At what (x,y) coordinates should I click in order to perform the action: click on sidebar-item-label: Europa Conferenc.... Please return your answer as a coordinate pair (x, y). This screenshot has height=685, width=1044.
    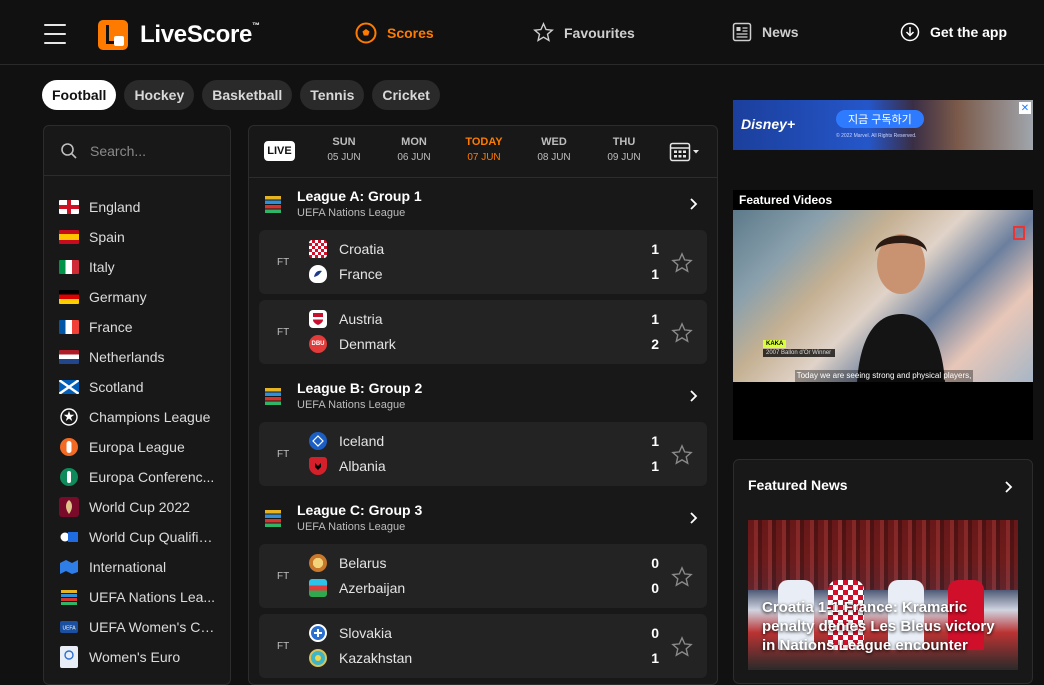
    Looking at the image, I should click on (152, 477).